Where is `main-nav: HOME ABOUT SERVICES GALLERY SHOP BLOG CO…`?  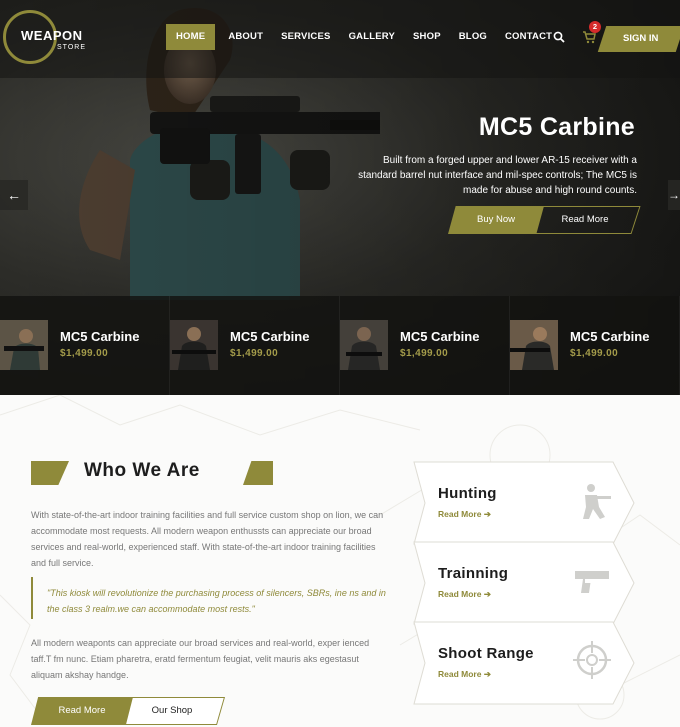
main-nav: HOME ABOUT SERVICES GALLERY SHOP BLOG CO… is located at coordinates (363, 37).